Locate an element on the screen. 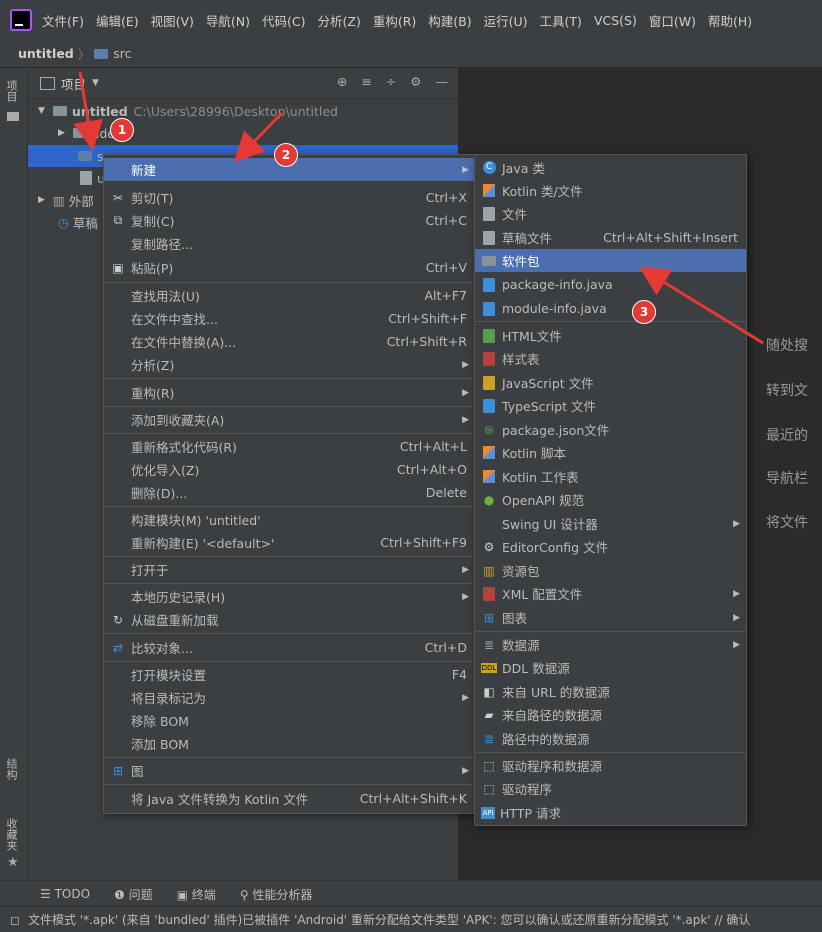 The width and height of the screenshot is (822, 932). submenu-item-url-data-source: ◧ 来自 URL 的数据源 is located at coordinates (610, 691).